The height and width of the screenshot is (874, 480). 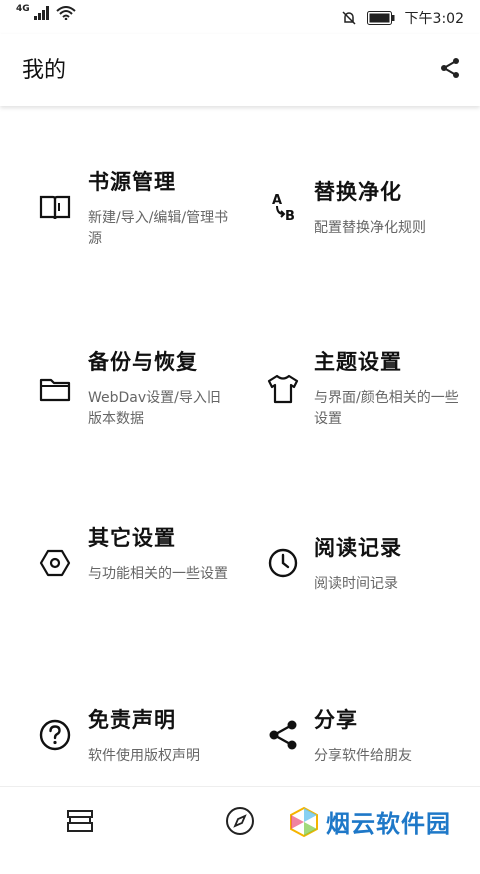 I want to click on menu-item-theme-settings: 主题设置 与界面/颜色相关的一些设置, so click(x=348, y=431).